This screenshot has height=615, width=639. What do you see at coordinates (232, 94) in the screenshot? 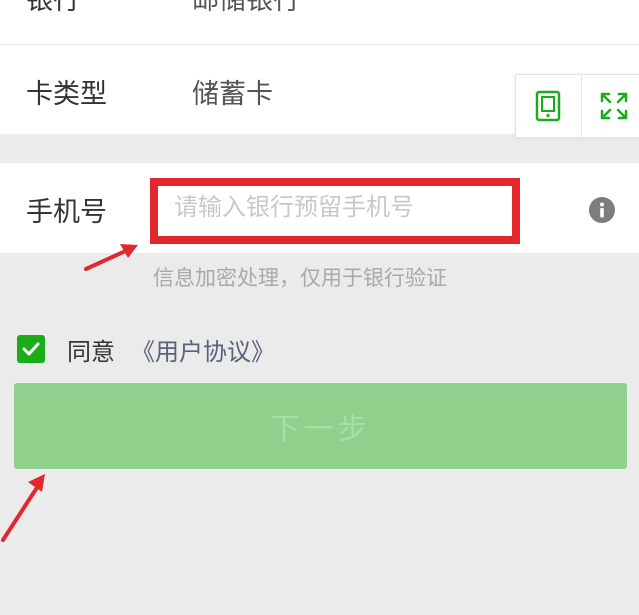
I see `card-type-value: 储蓄卡` at bounding box center [232, 94].